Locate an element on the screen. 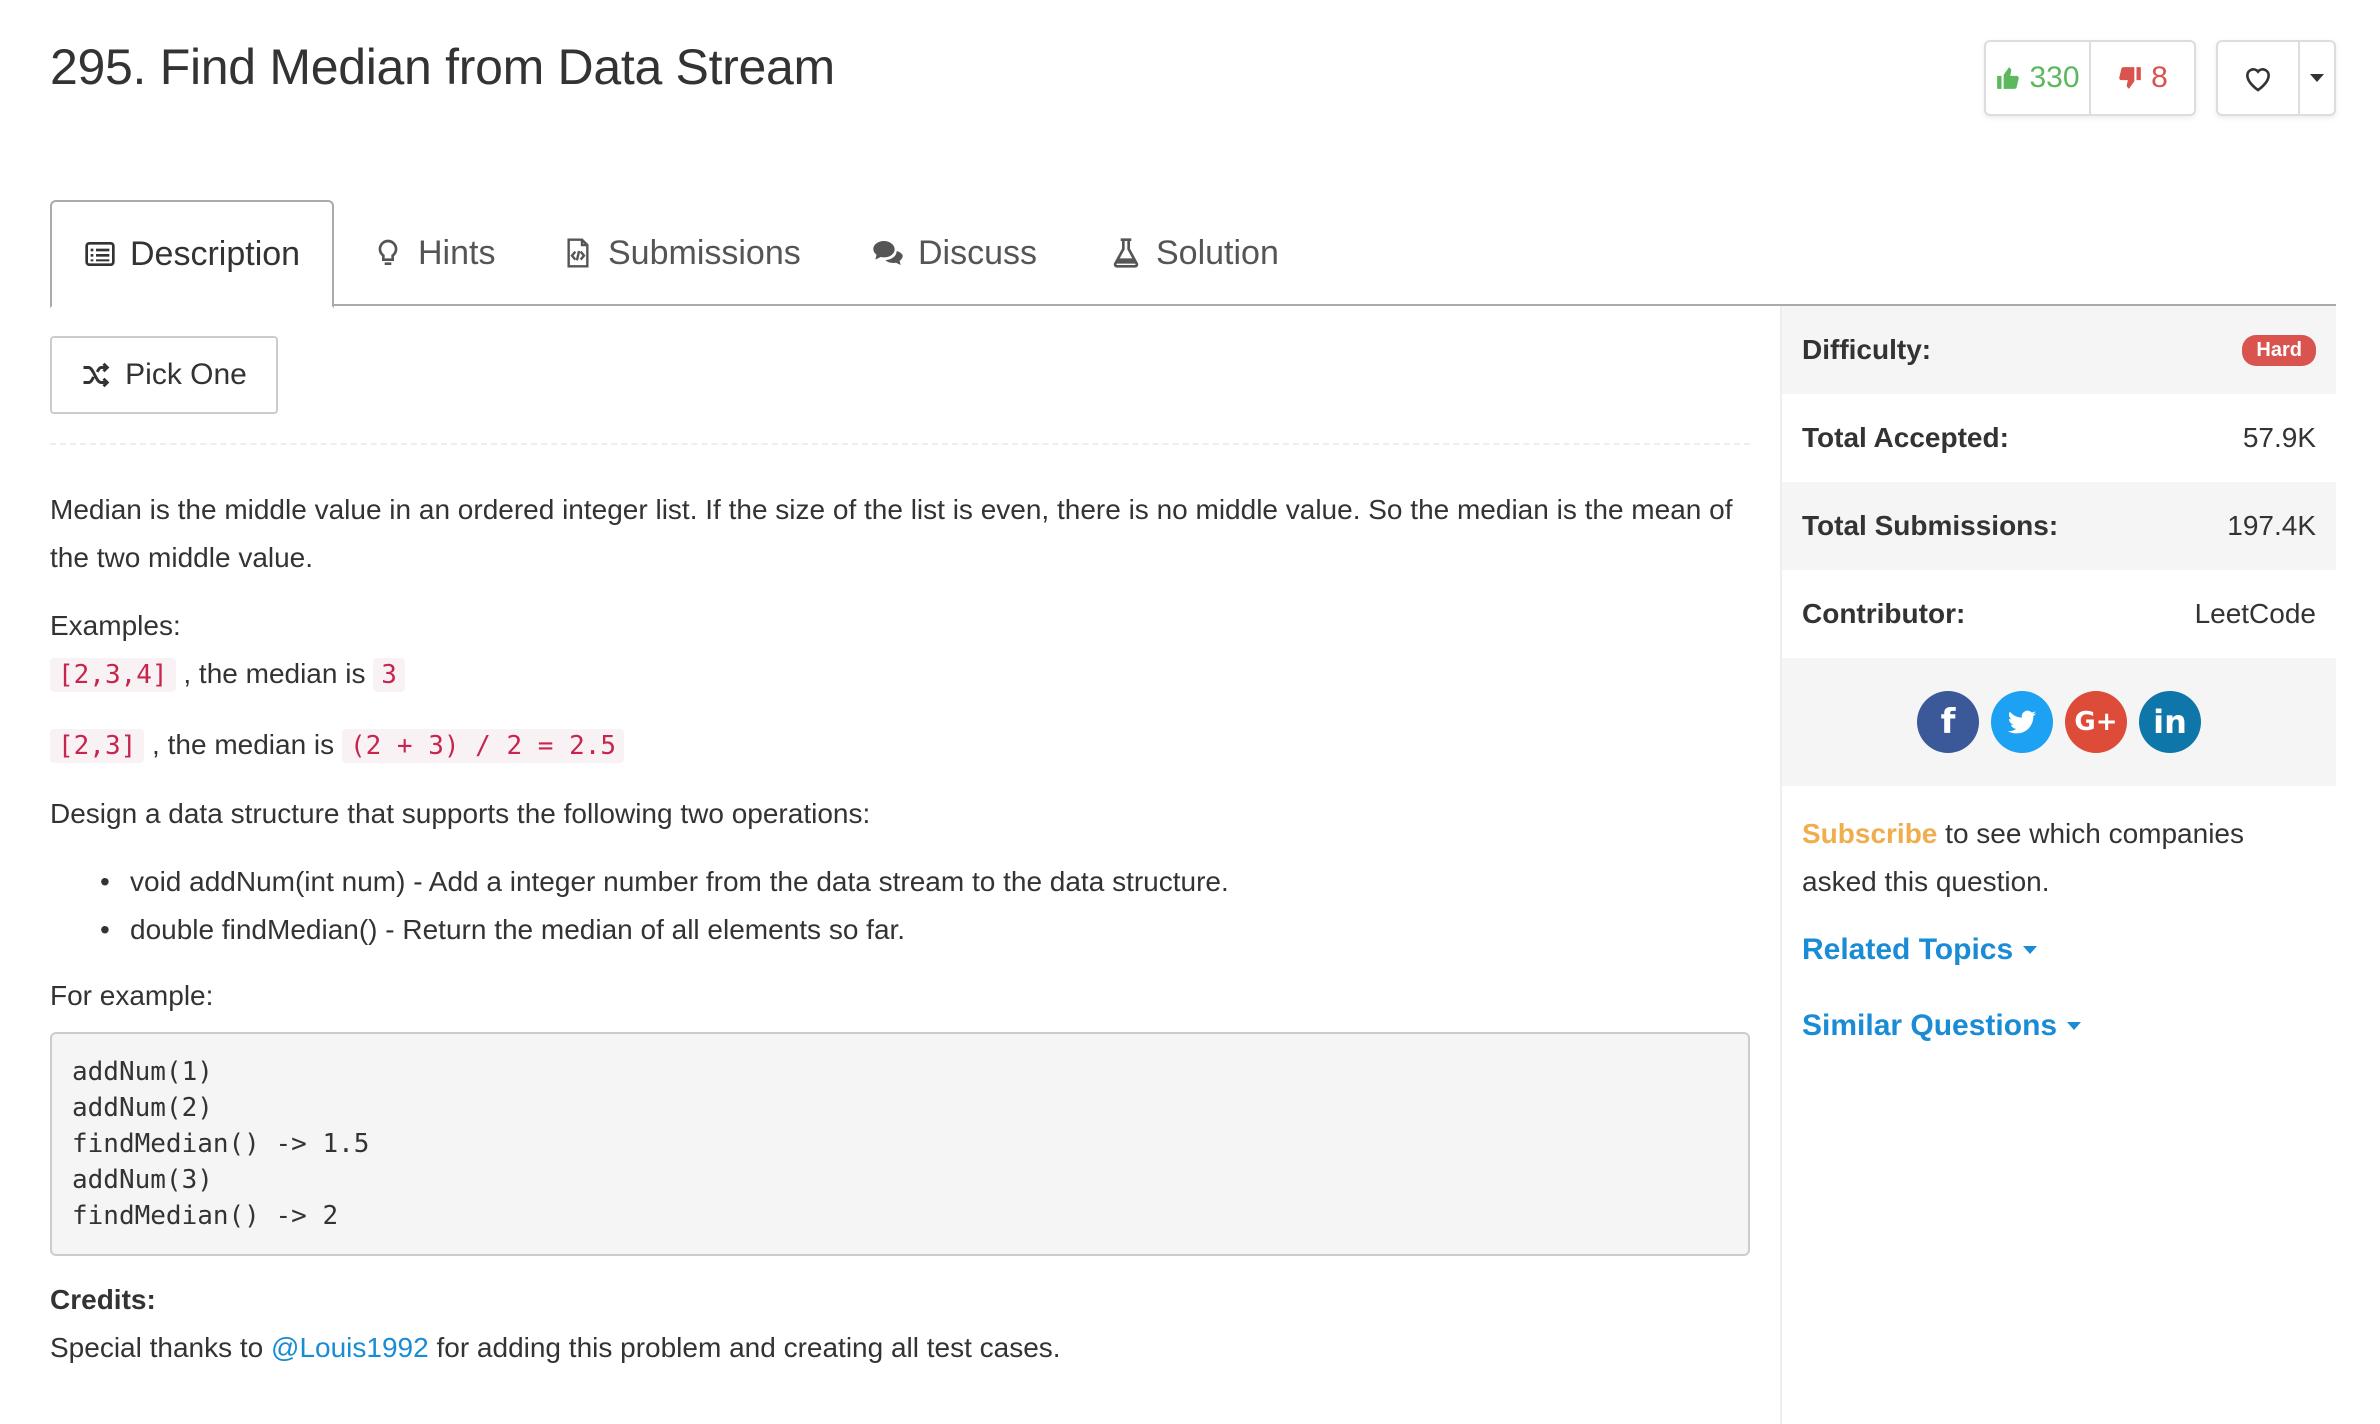 The width and height of the screenshot is (2380, 1424). pick-one-label: Pick One is located at coordinates (186, 374).